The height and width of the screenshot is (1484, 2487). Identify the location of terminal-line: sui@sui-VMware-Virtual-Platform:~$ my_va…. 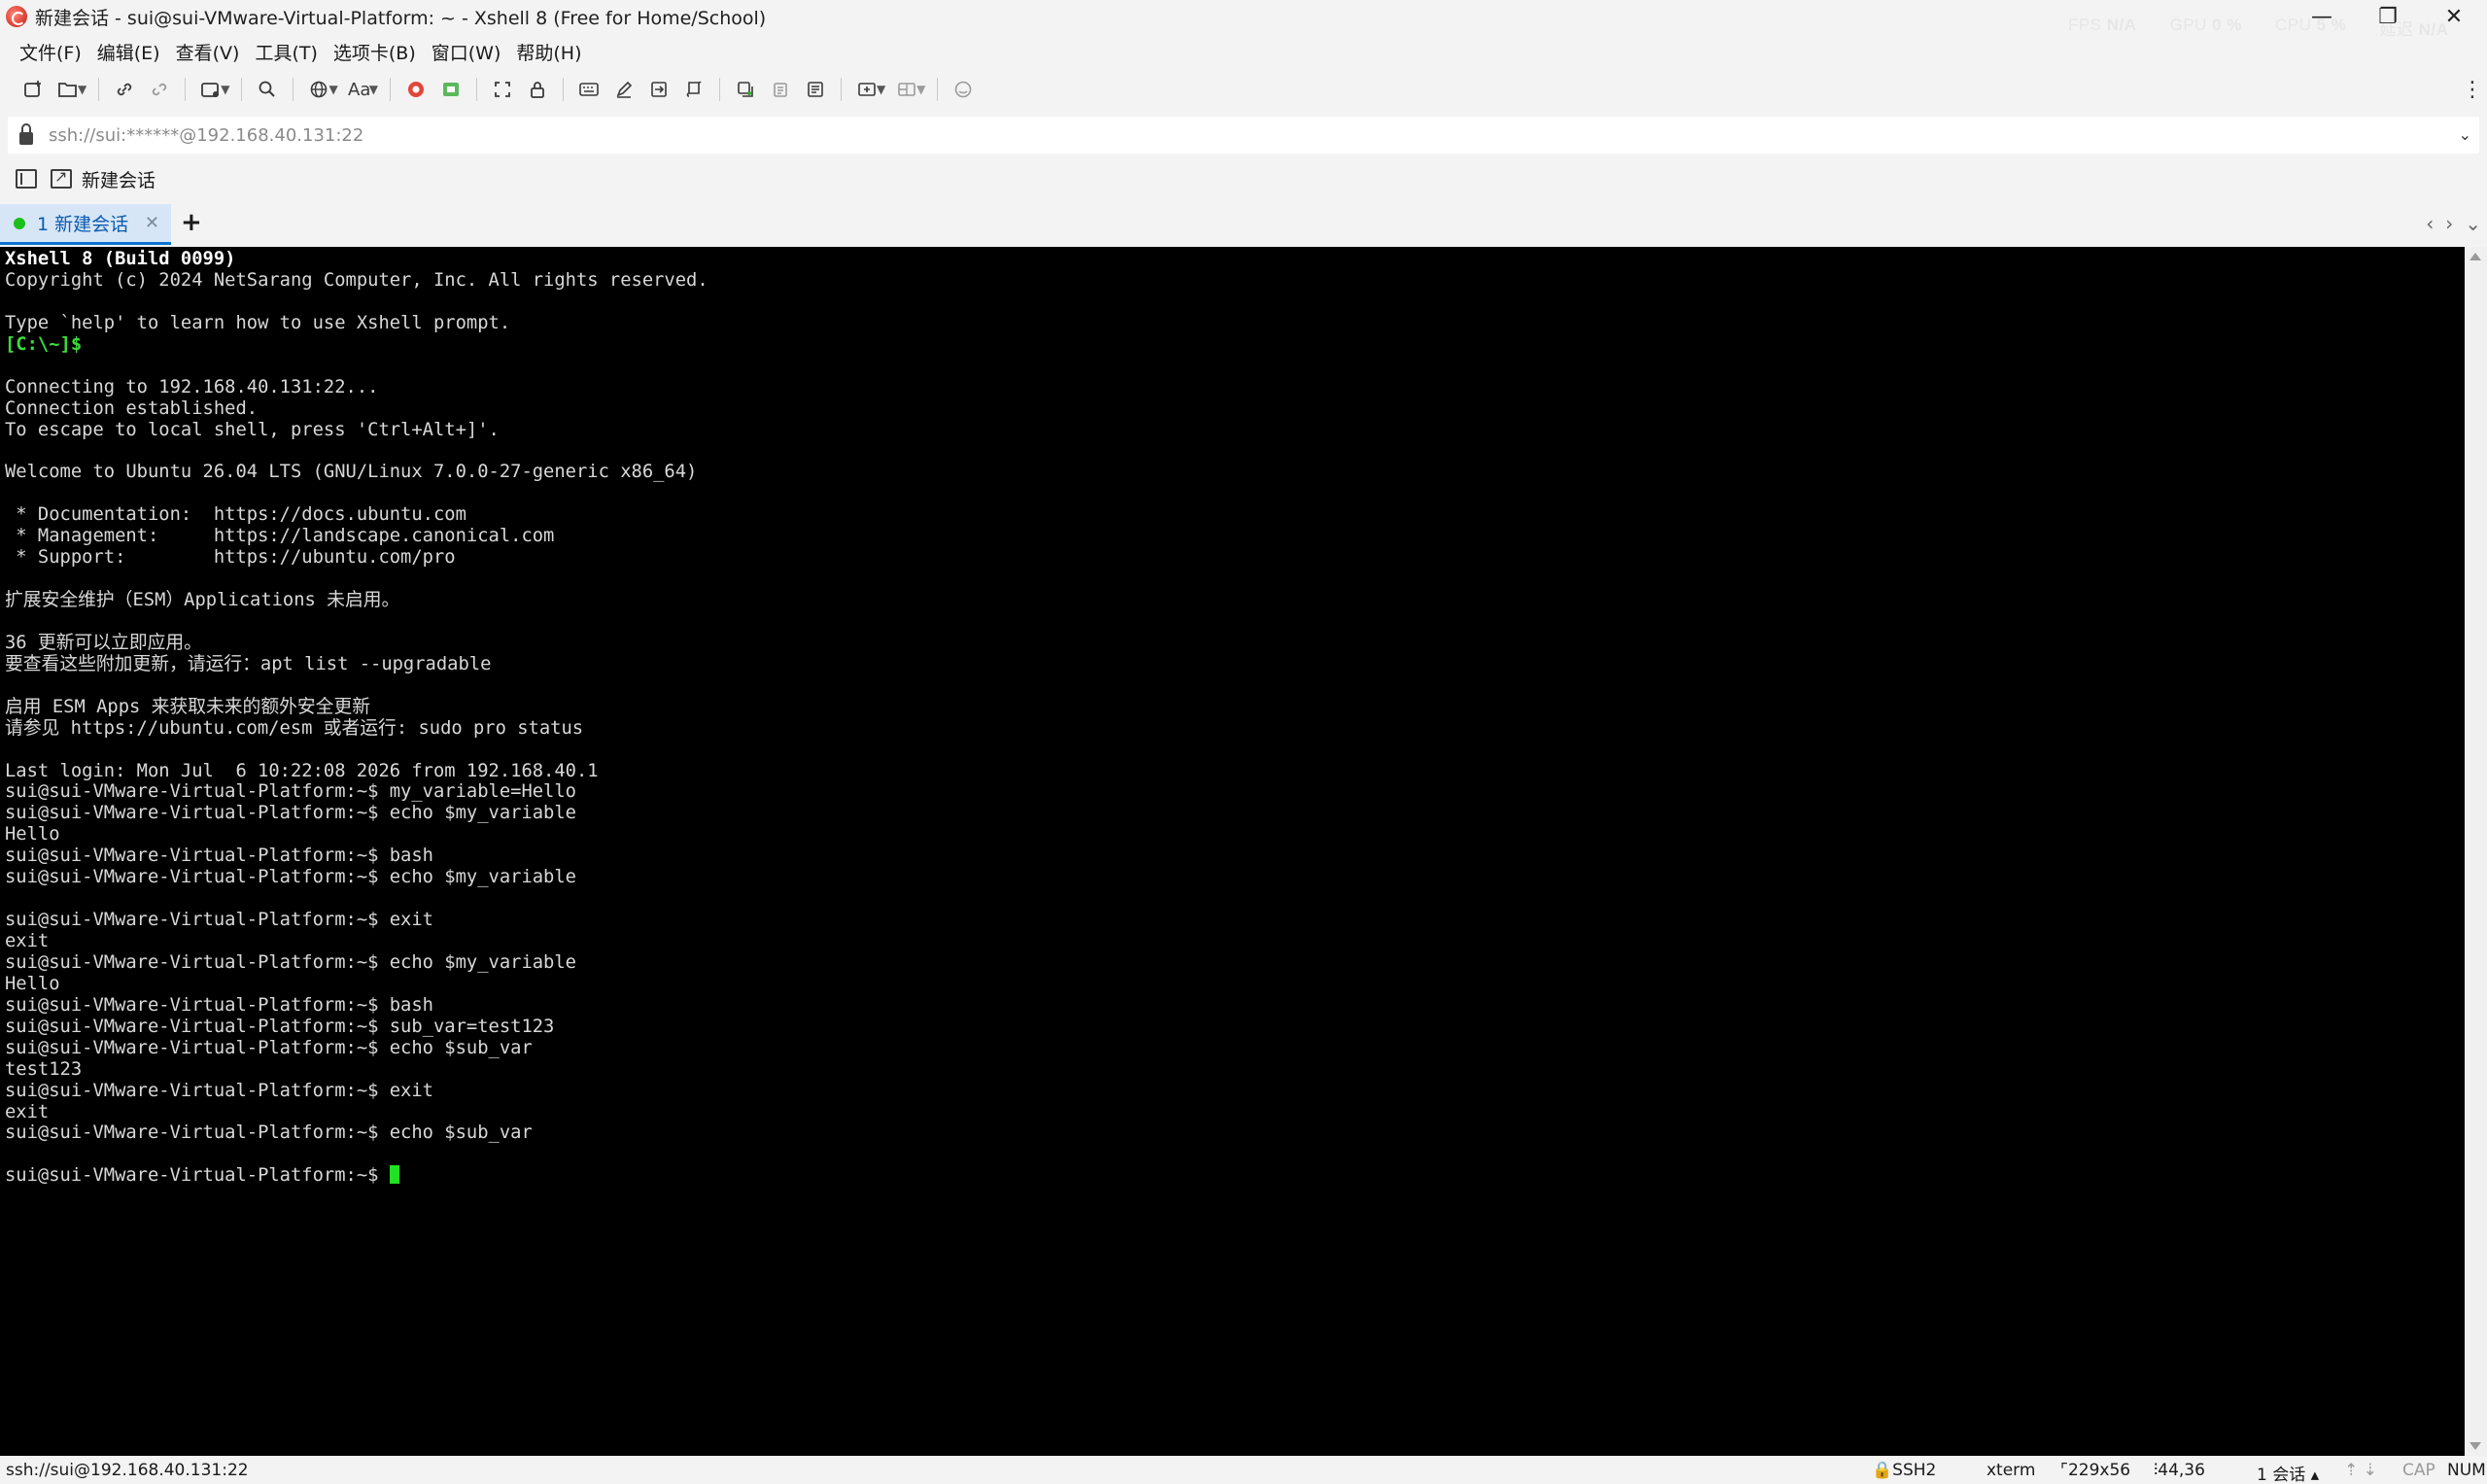
(291, 792).